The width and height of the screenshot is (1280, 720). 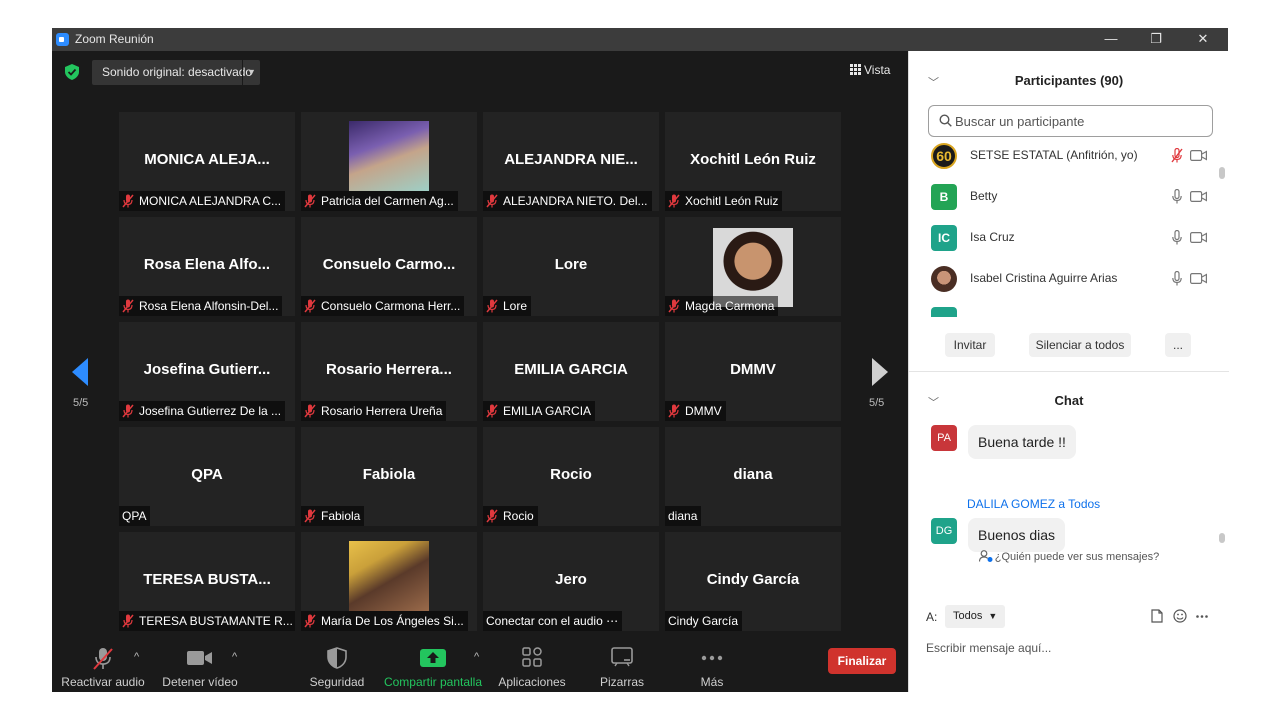 I want to click on video-tile: Rocio Rocio, so click(x=571, y=476).